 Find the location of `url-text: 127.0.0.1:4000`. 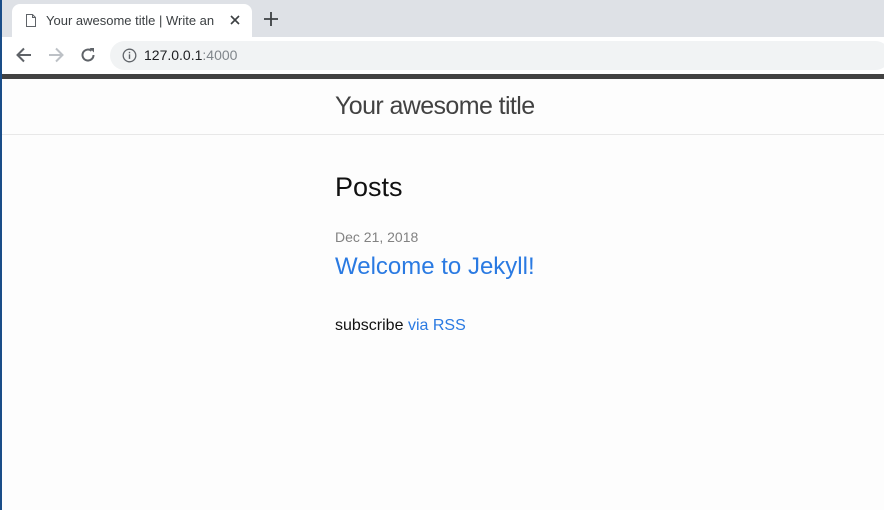

url-text: 127.0.0.1:4000 is located at coordinates (190, 55).